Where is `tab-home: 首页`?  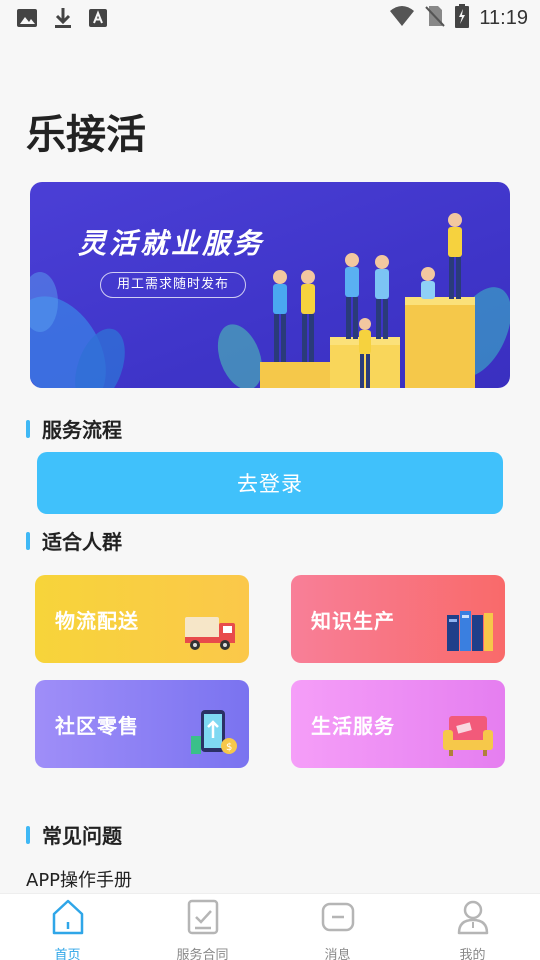 tab-home: 首页 is located at coordinates (67, 927).